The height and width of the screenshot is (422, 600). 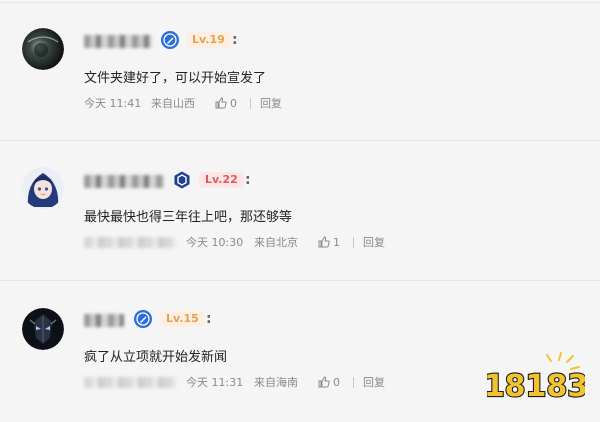 What do you see at coordinates (43, 49) in the screenshot?
I see `dark-sphere-avatar` at bounding box center [43, 49].